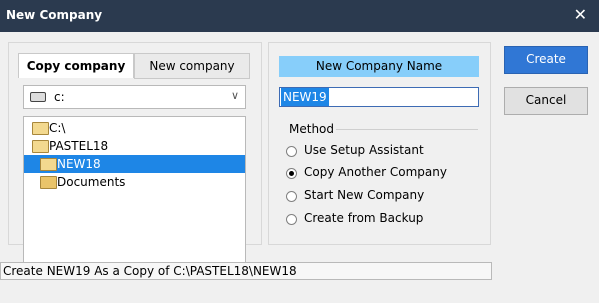  Describe the element at coordinates (546, 101) in the screenshot. I see `cancel-button: Cancel` at that location.